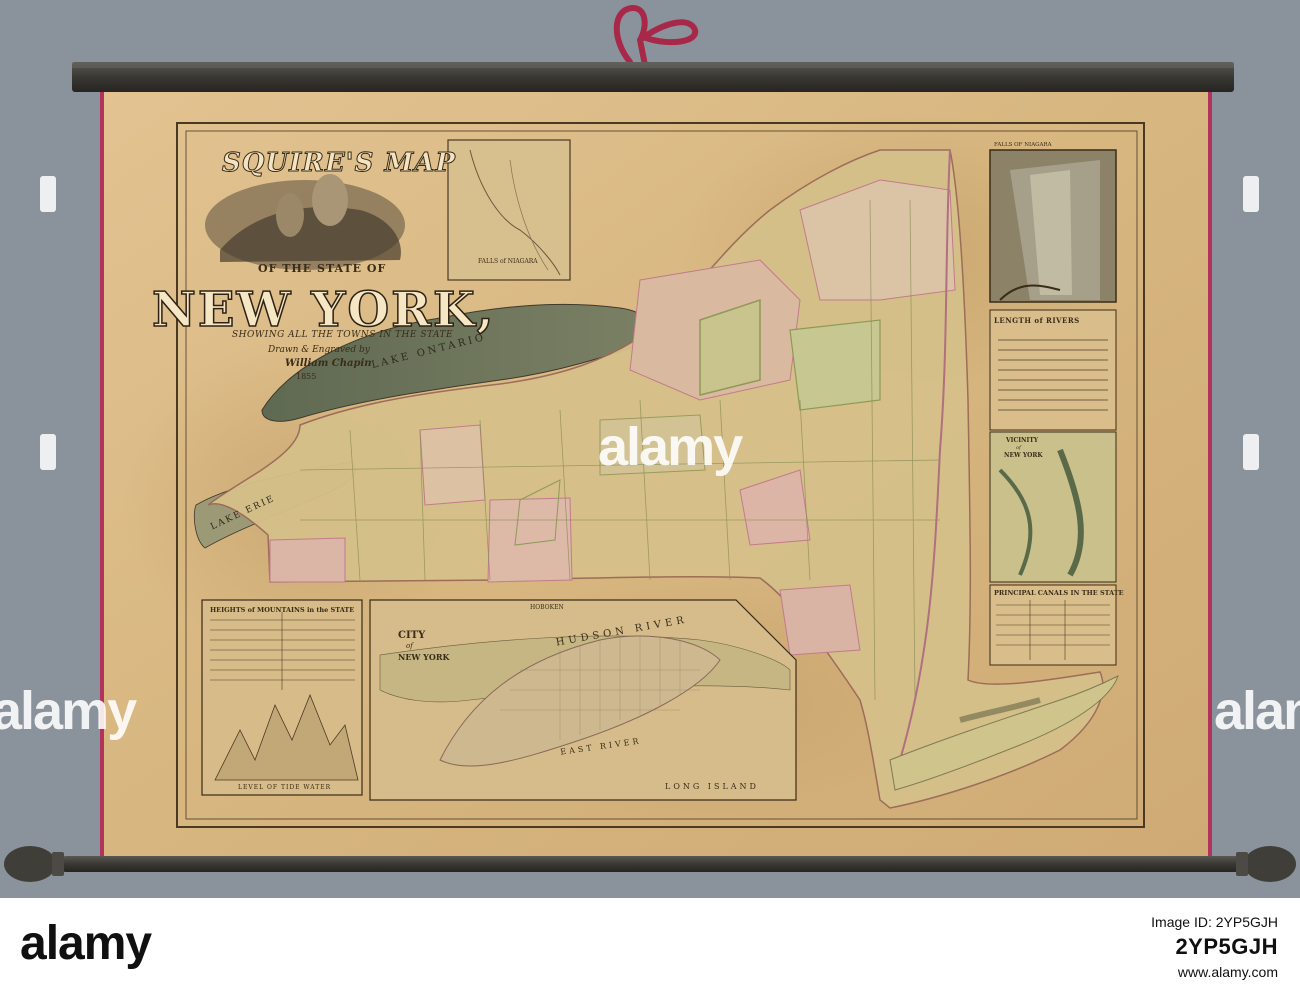 The width and height of the screenshot is (1300, 988). I want to click on bottom-rod, so click(654, 864).